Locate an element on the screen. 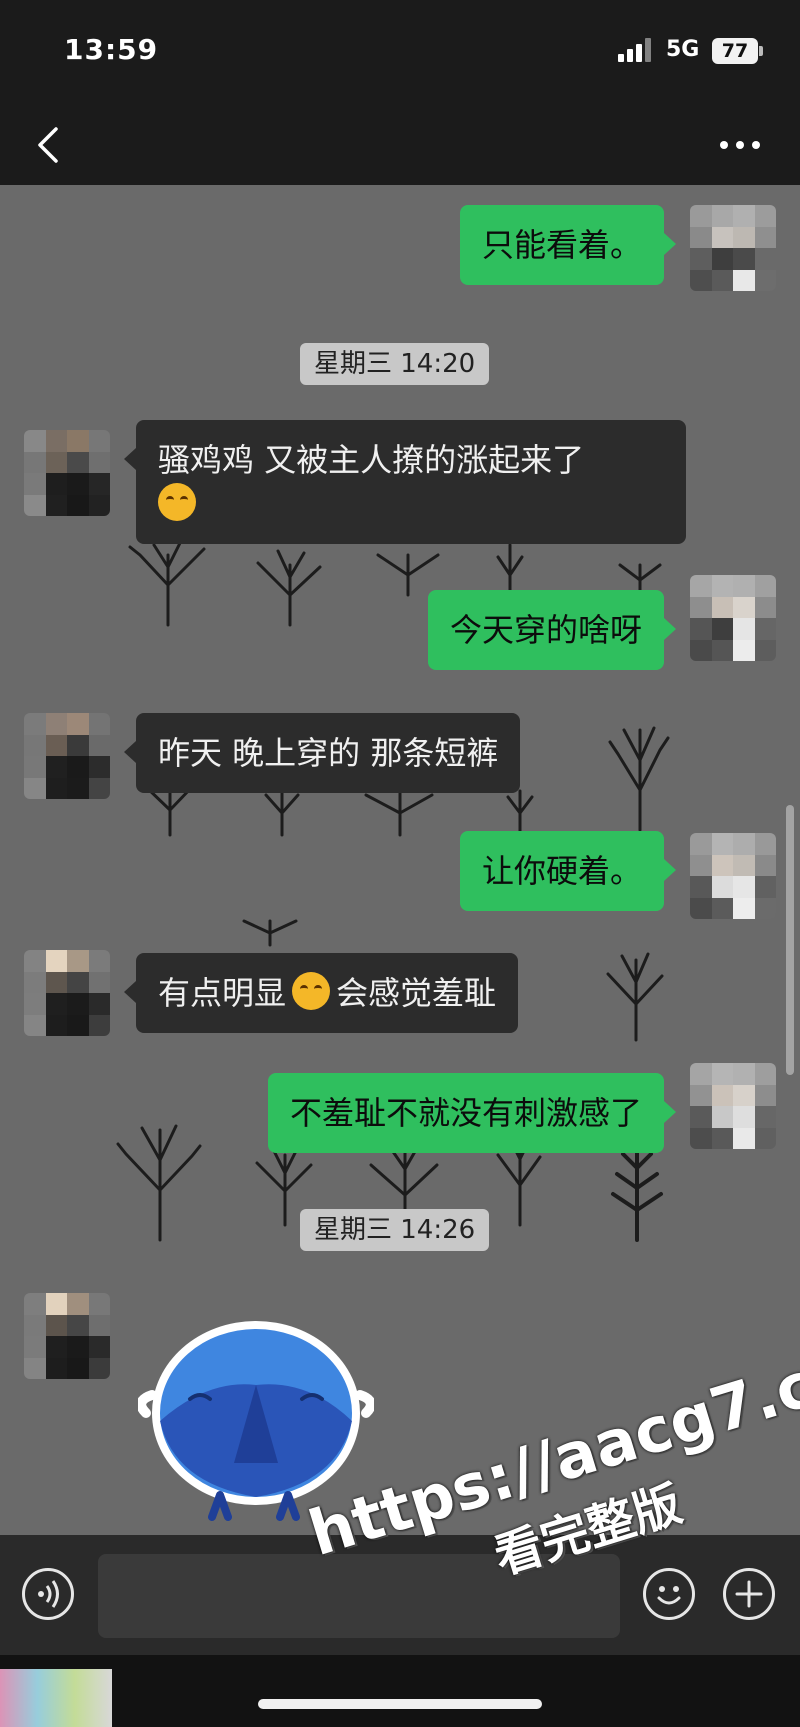  aroused-face-emoji is located at coordinates (177, 502).